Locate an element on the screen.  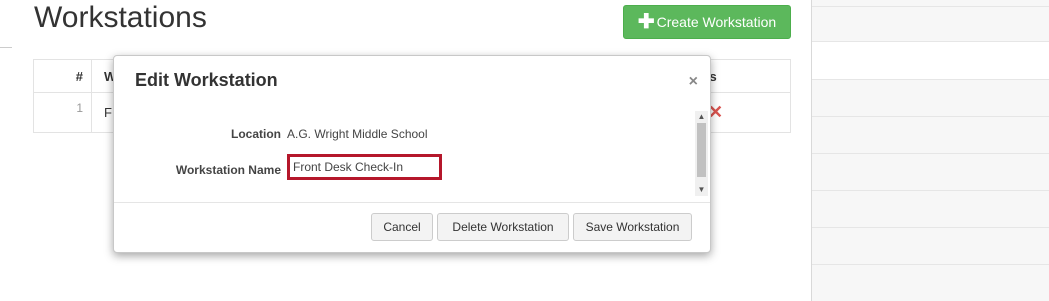
scroll-up-arrow-icon: ▲ is located at coordinates (701, 117).